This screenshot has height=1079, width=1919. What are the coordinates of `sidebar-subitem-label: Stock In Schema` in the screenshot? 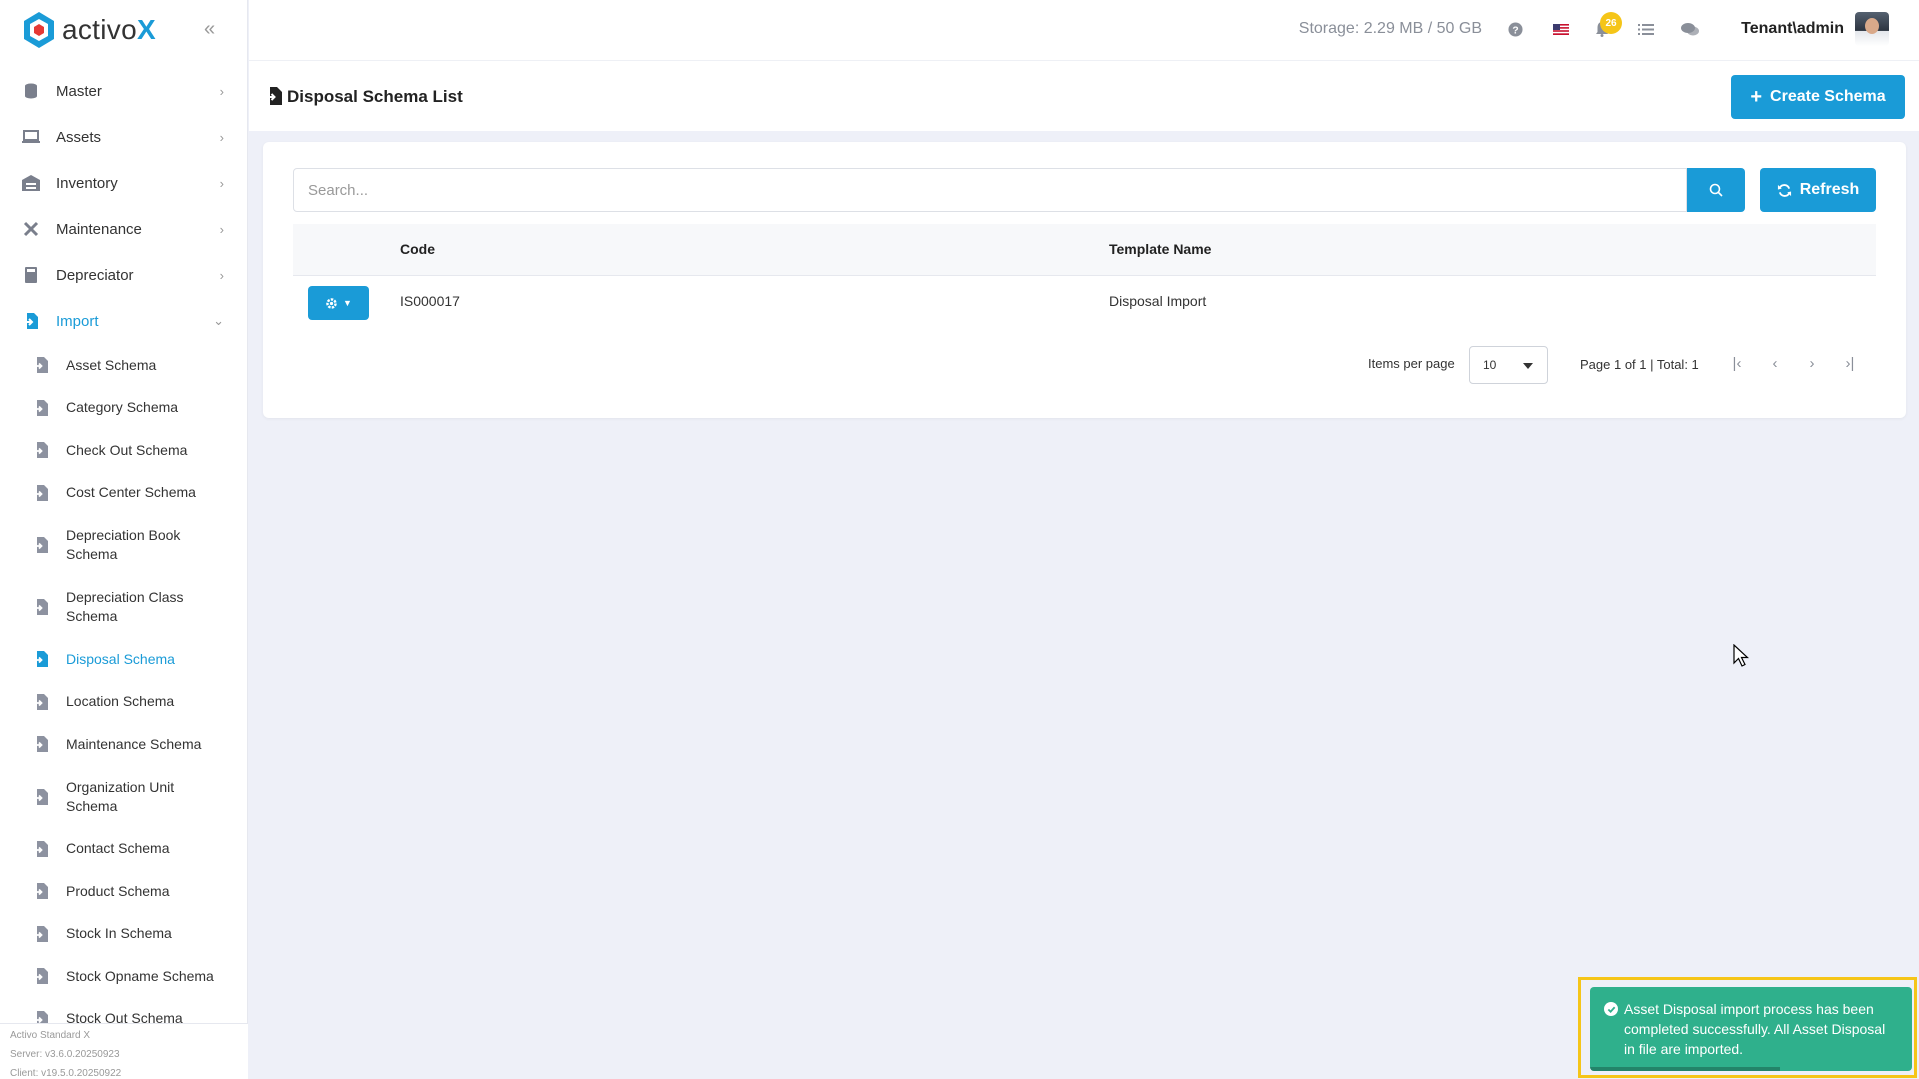 It's located at (119, 933).